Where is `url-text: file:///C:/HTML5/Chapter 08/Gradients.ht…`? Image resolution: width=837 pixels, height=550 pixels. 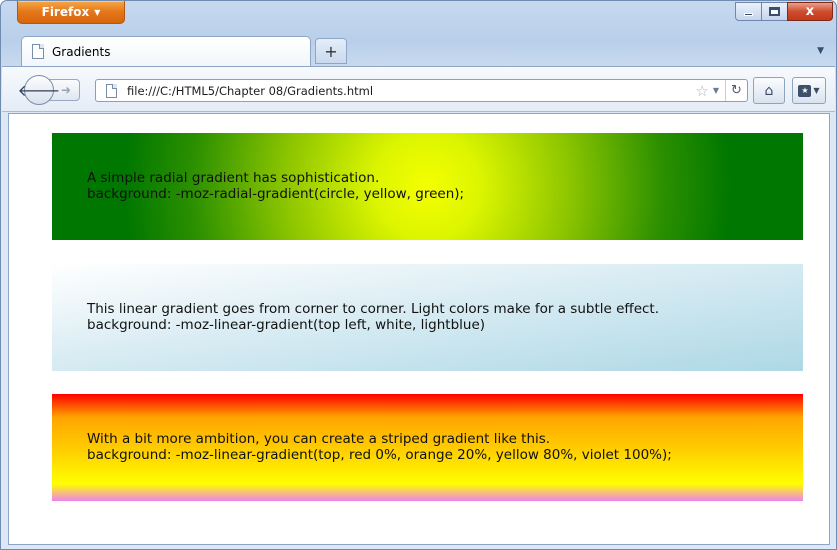
url-text: file:///C:/HTML5/Chapter 08/Gradients.ht… is located at coordinates (250, 91).